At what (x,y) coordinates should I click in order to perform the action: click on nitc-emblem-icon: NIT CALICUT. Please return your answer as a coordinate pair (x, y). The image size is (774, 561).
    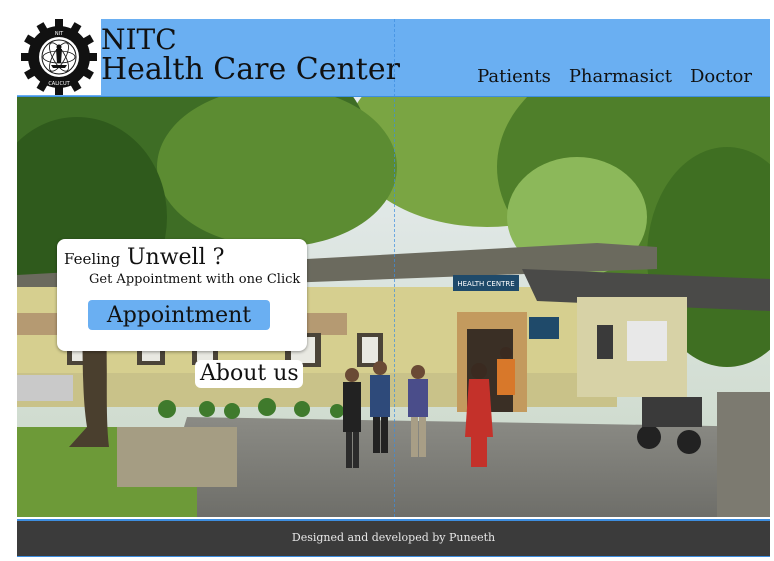
    Looking at the image, I should click on (59, 57).